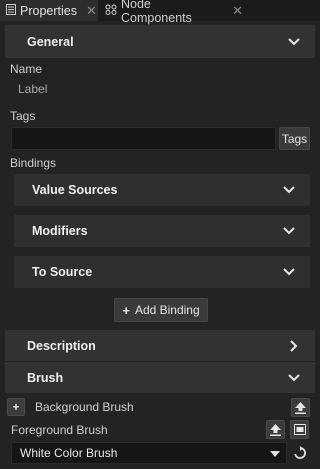 The image size is (320, 469). Describe the element at coordinates (167, 310) in the screenshot. I see `add-binding-label: Add Binding` at that location.